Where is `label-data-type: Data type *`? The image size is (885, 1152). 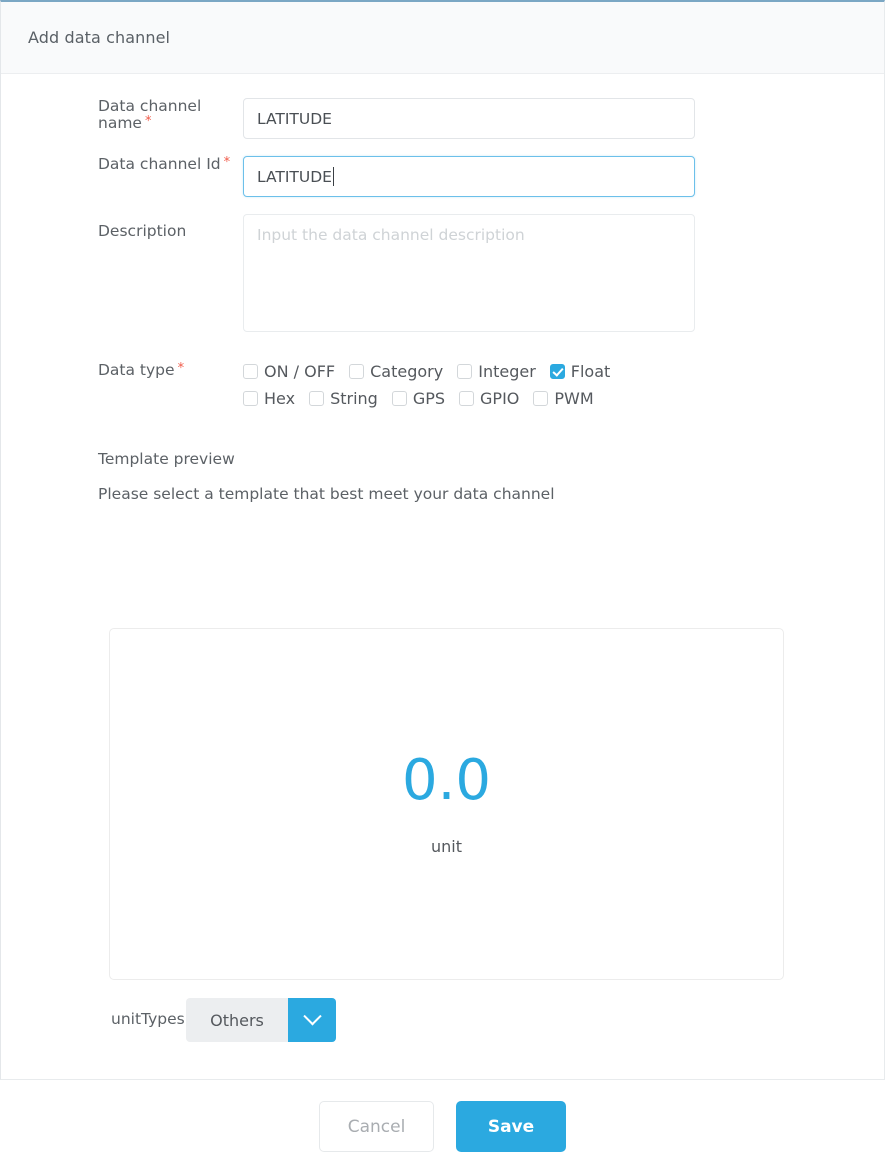 label-data-type: Data type * is located at coordinates (122, 370).